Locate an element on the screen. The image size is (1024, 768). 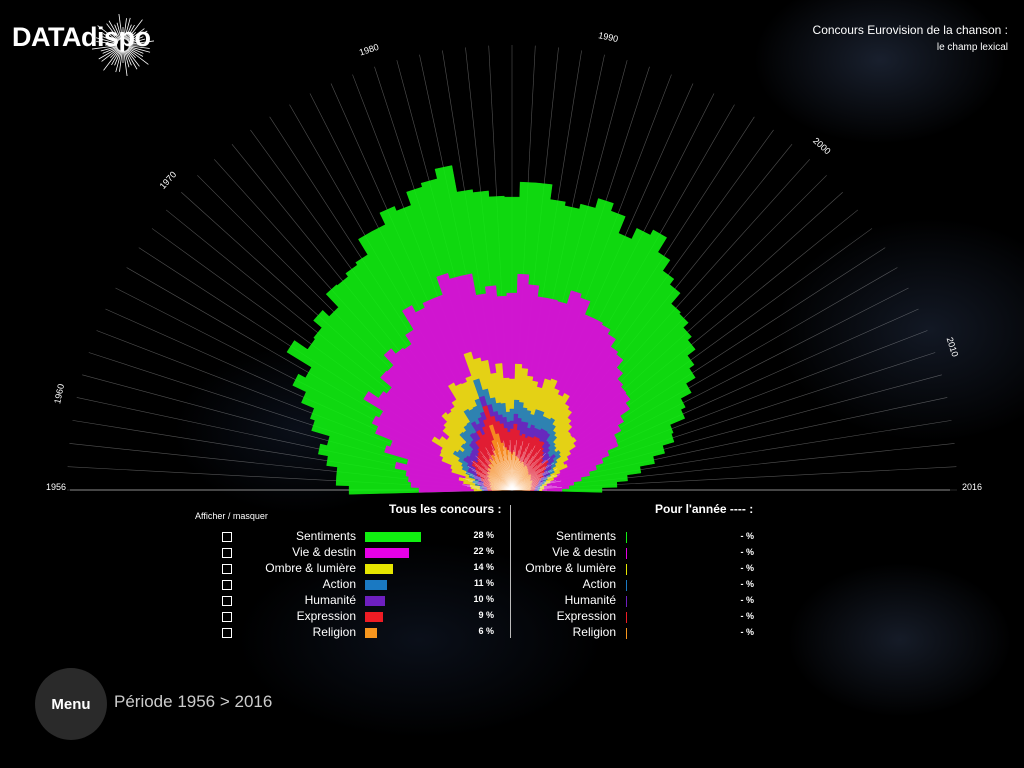
year-label: Humanité is located at coordinates (590, 600).